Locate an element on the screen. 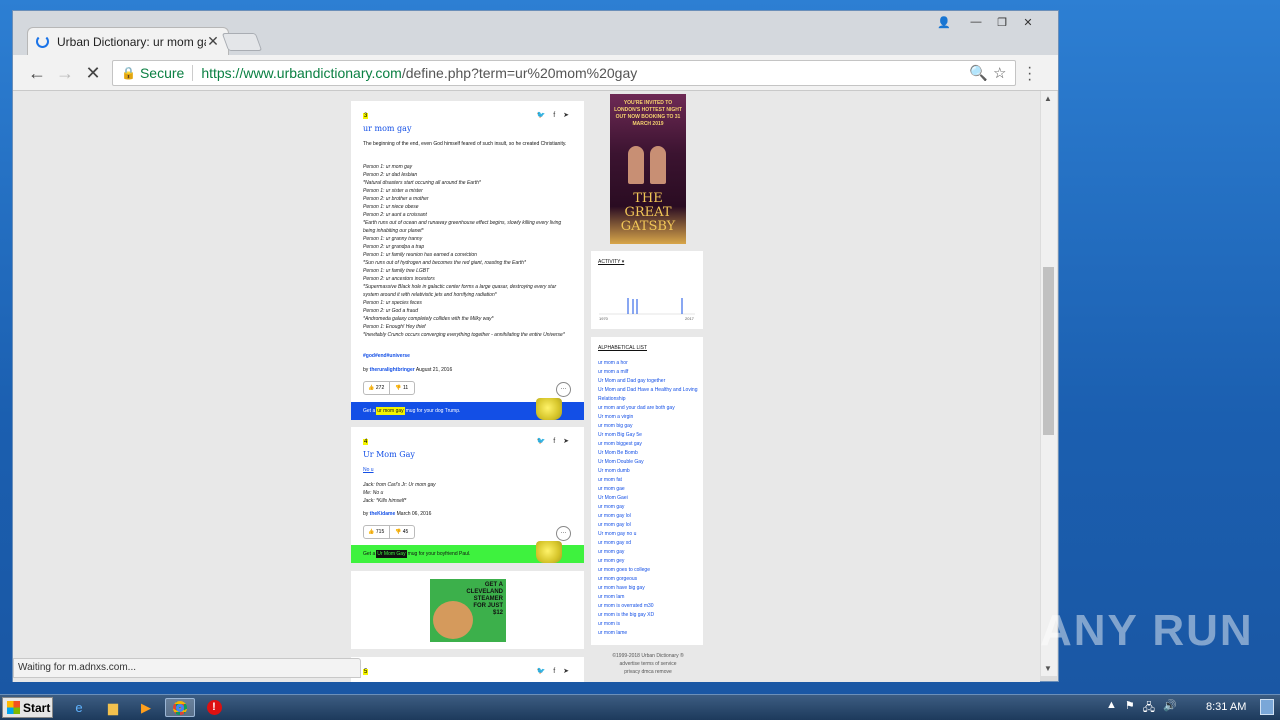  thumbs-up-button: 👍 272 is located at coordinates (377, 388).